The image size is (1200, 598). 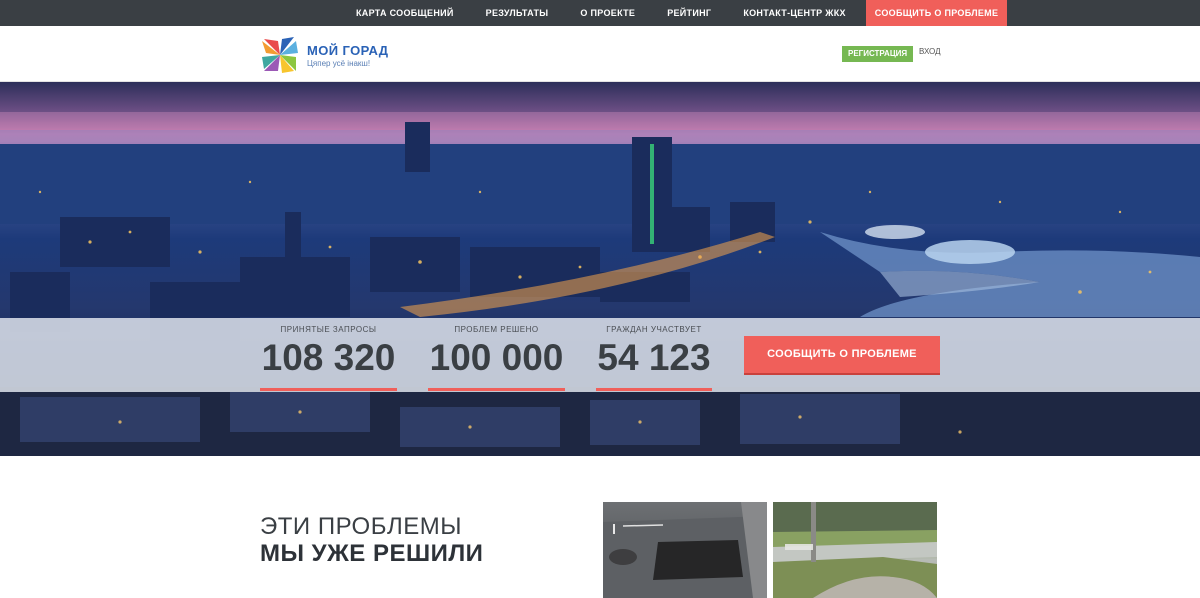 I want to click on sidewalk-photo-image, so click(x=855, y=550).